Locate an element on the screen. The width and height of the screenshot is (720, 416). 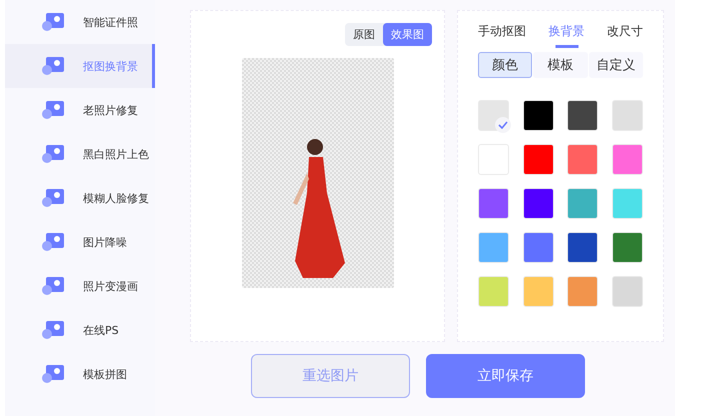
save-button: 立即保存 is located at coordinates (505, 376).